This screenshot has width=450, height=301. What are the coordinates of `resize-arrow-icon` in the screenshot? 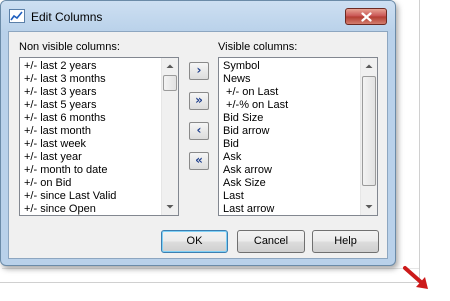 It's located at (417, 280).